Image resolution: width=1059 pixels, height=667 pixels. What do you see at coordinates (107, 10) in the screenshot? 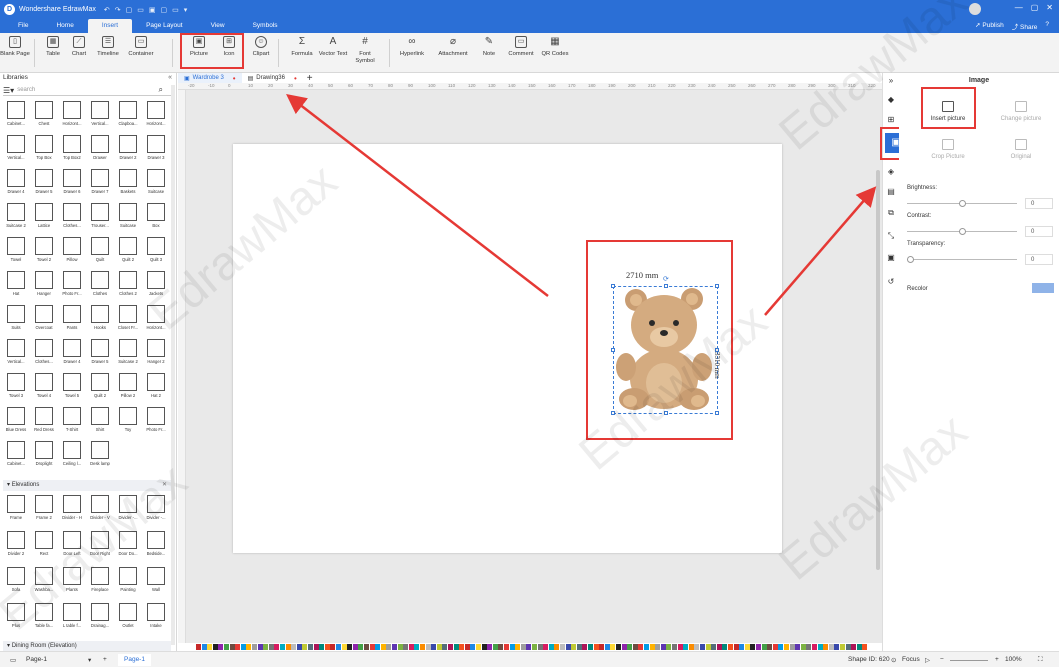
I see `undo-icon: ↶` at bounding box center [107, 10].